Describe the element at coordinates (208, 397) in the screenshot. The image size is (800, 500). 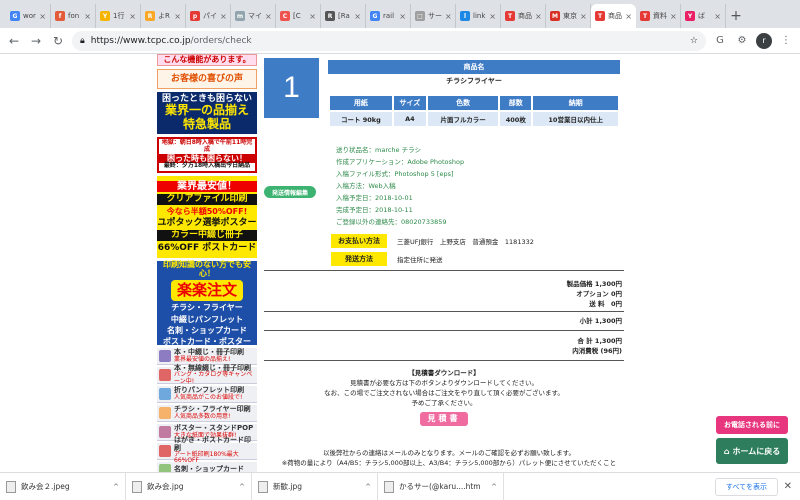
I see `category-subtitle: 人気商品がこのお値段で!` at that location.